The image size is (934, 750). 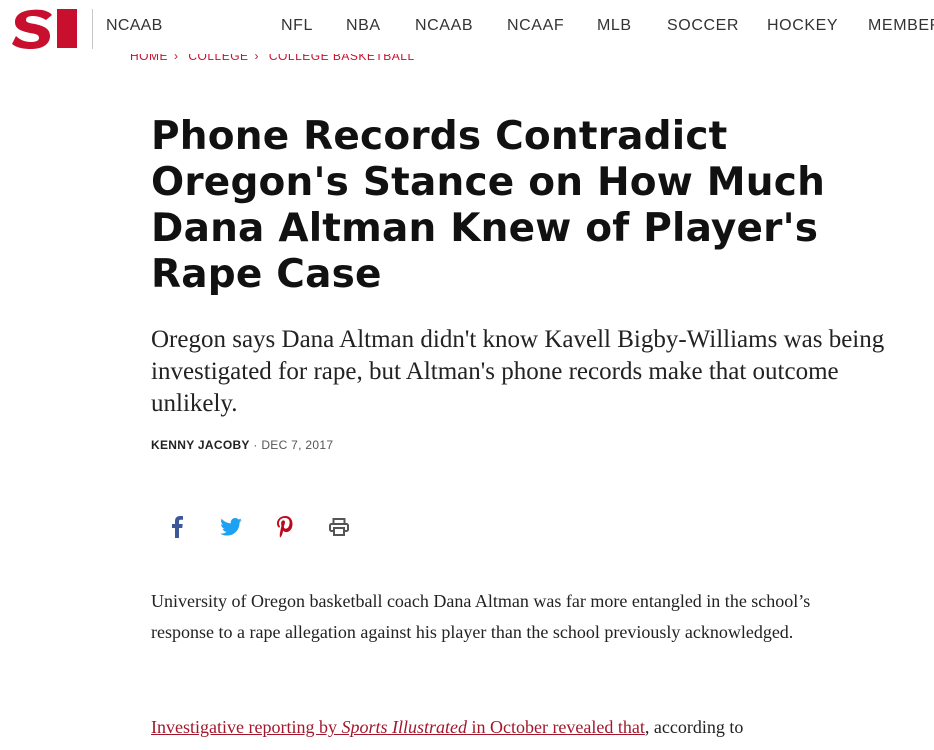 I want to click on nav-item-mlb: MLB, so click(x=614, y=26).